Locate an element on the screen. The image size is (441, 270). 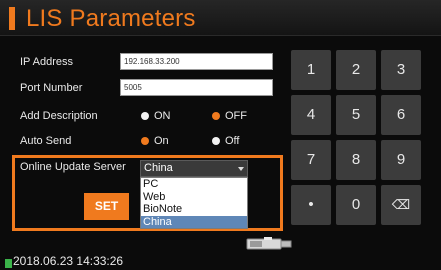
datetime-display: 2018.06.23 14:33:26 is located at coordinates (68, 261).